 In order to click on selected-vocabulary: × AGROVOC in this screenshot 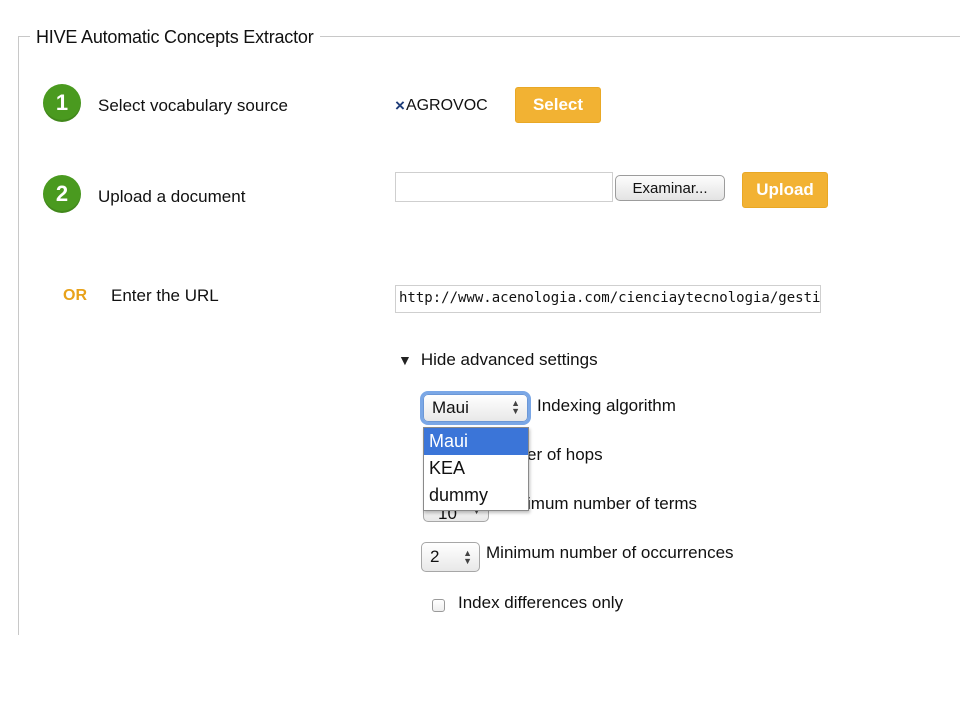, I will do `click(441, 106)`.